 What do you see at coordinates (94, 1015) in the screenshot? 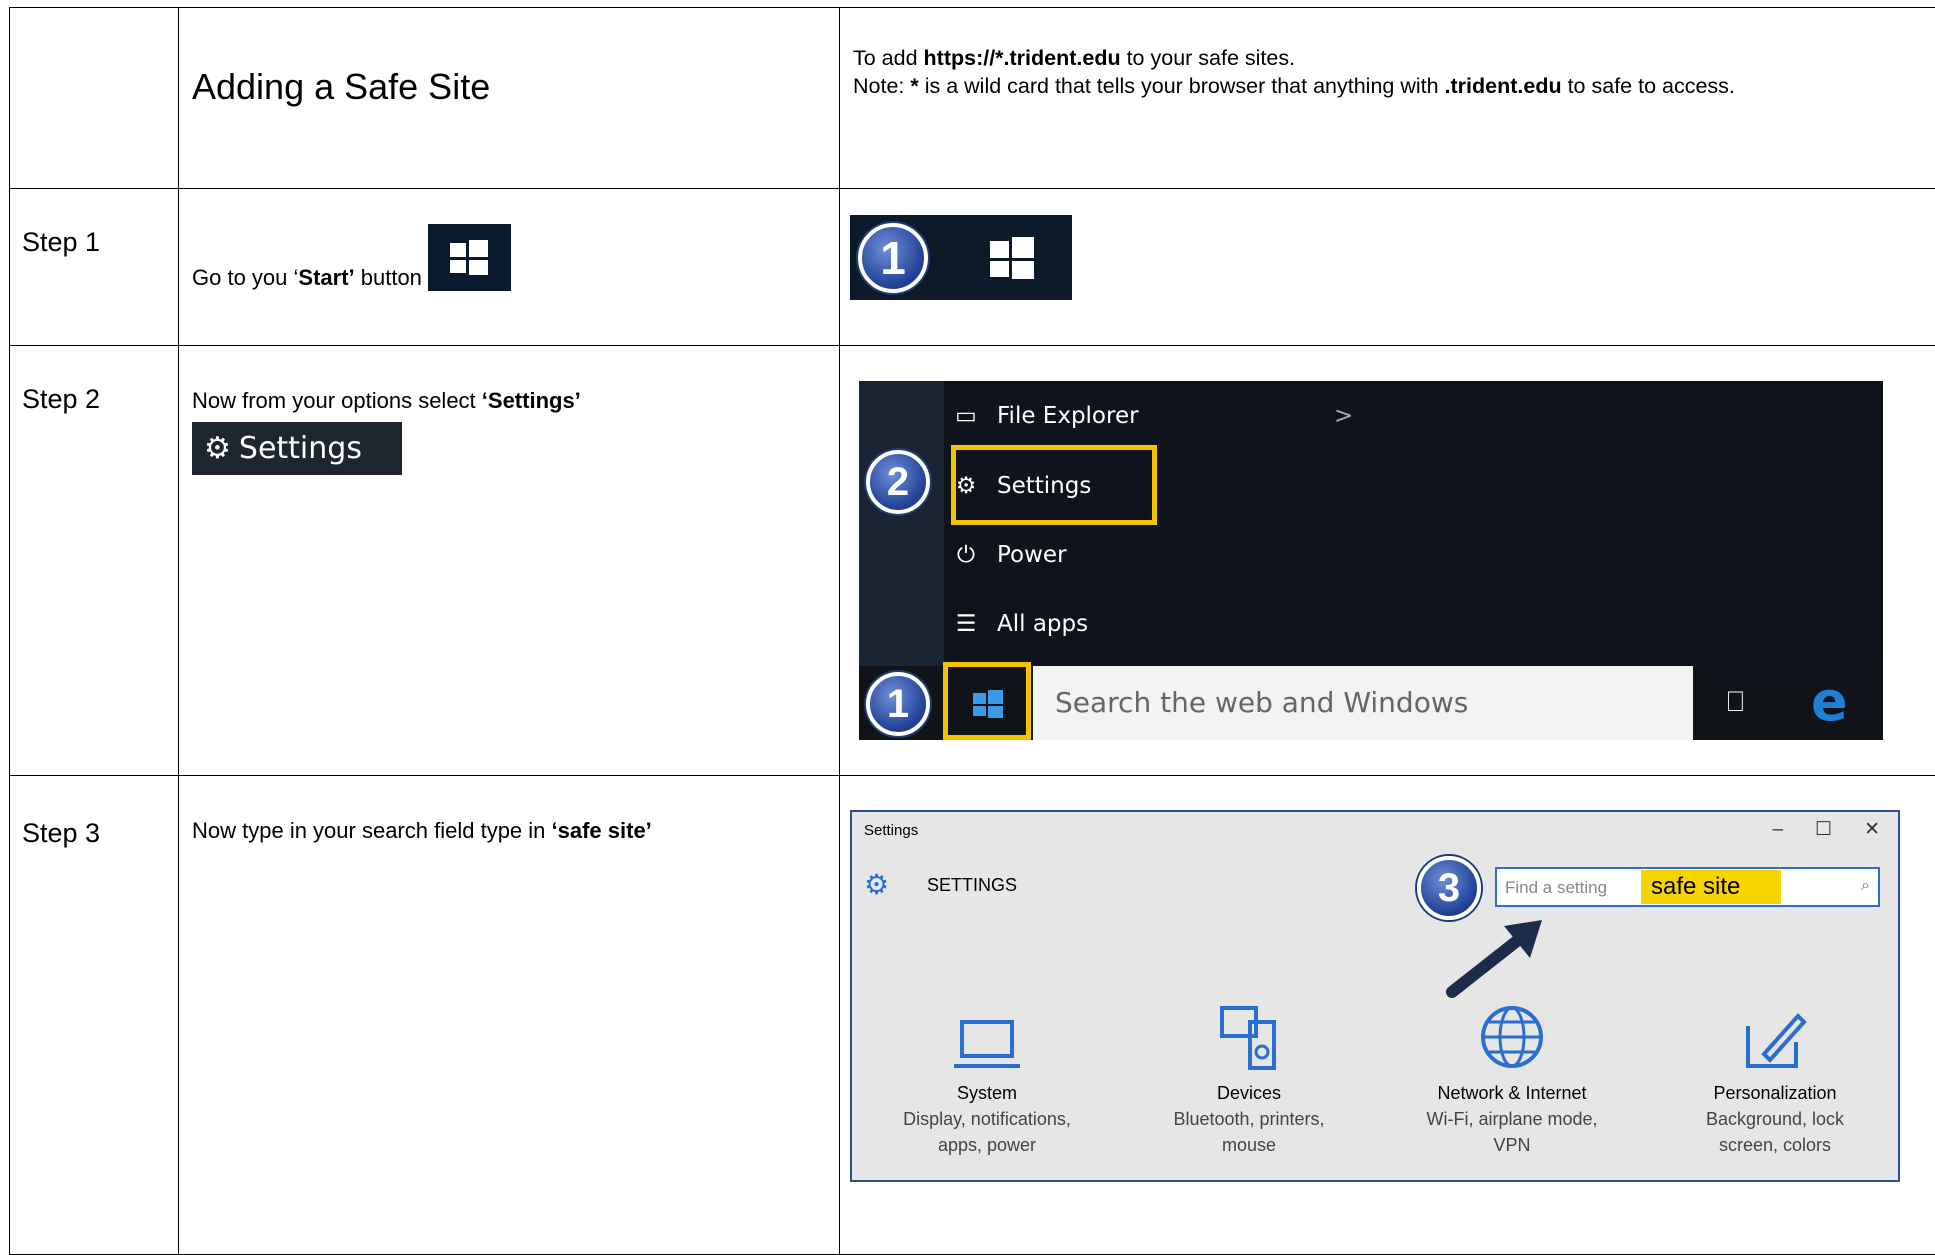
I see `step-3-label-cell: Step 3` at bounding box center [94, 1015].